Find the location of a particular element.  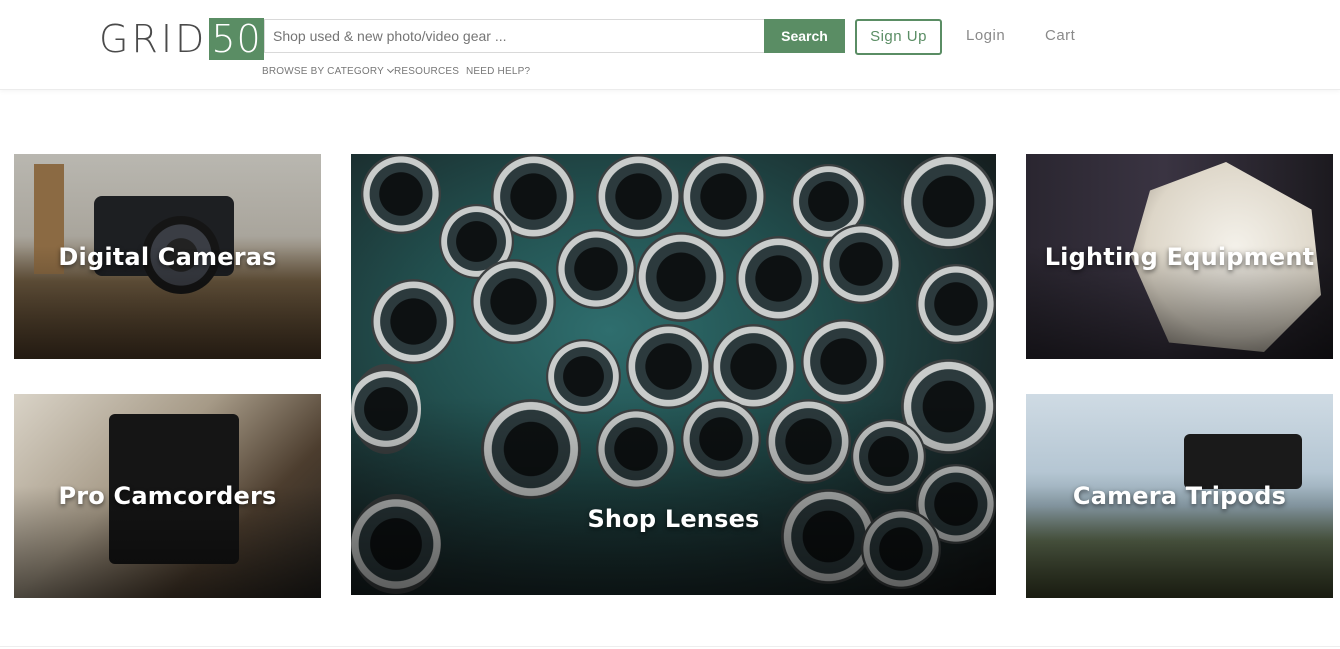

category-tile-lighting-equipment: Lighting Equipment is located at coordinates (1179, 256).